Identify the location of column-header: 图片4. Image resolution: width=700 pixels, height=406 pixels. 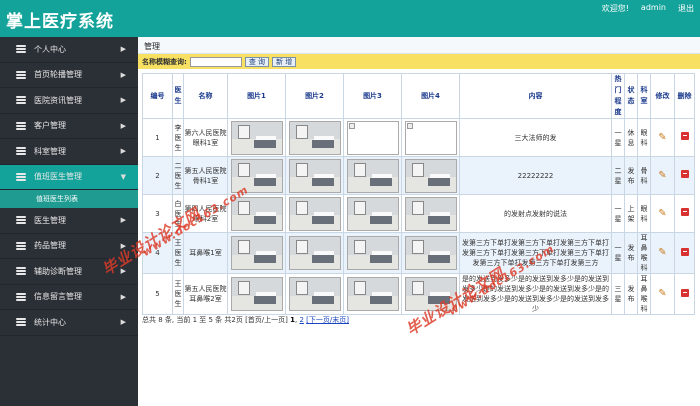
(430, 96).